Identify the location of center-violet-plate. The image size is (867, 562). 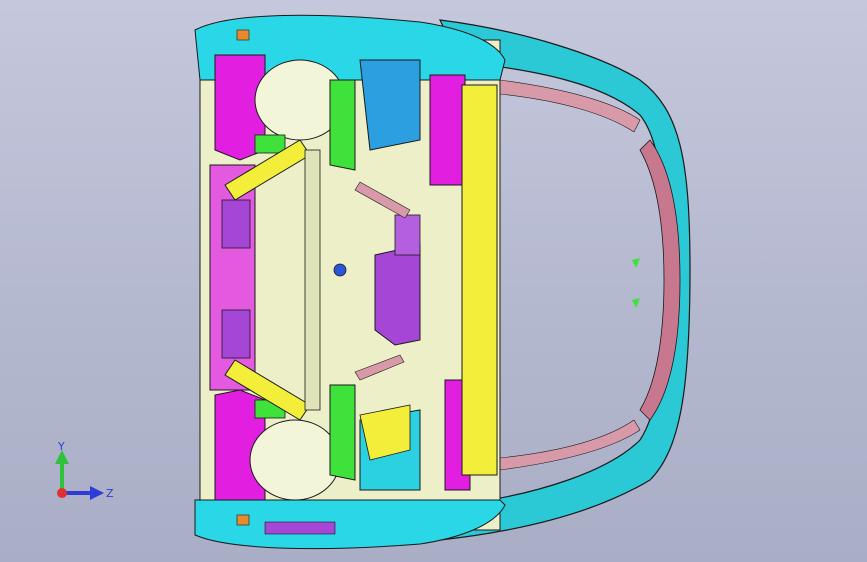
(407, 235).